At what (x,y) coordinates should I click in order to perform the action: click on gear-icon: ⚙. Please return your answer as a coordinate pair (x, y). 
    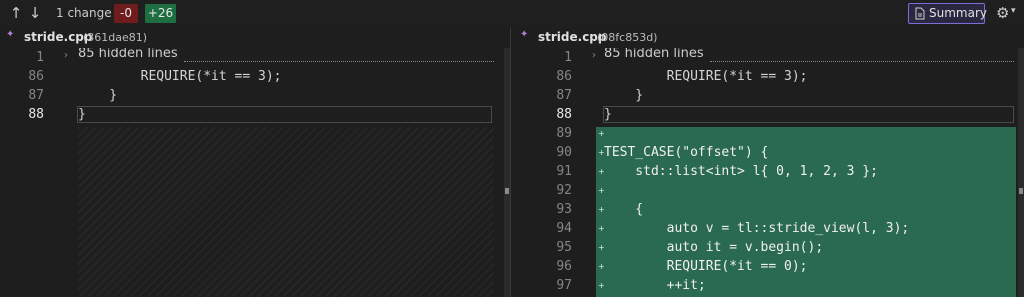
    Looking at the image, I should click on (1002, 13).